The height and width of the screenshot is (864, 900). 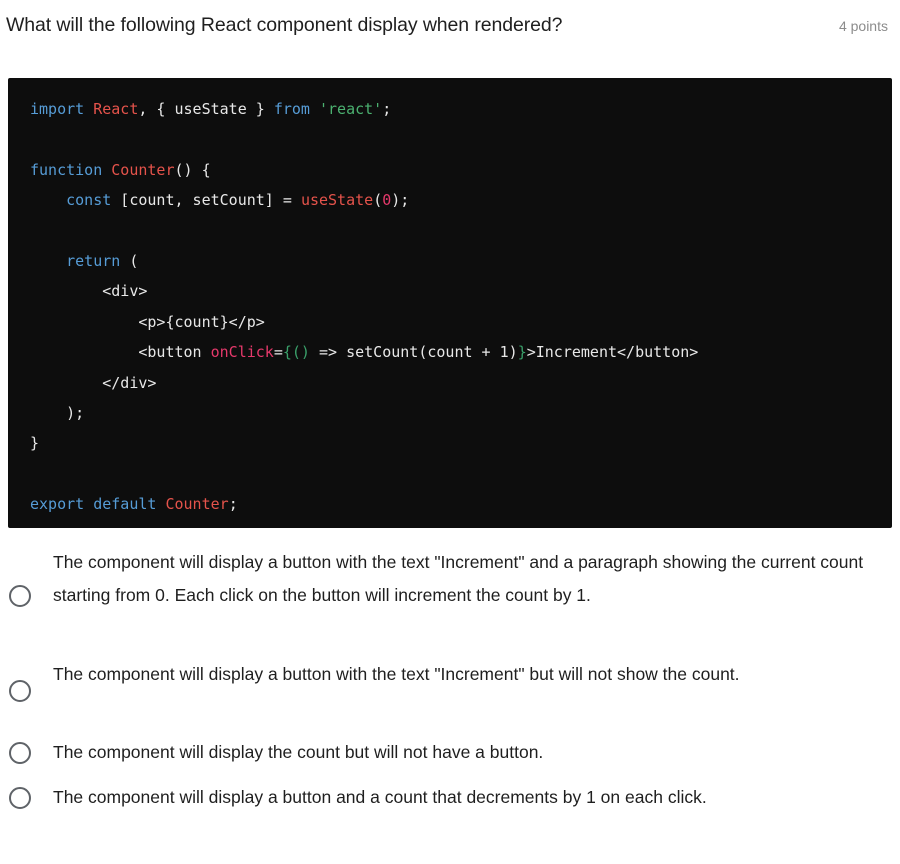 What do you see at coordinates (20, 752) in the screenshot?
I see `radio-button-c` at bounding box center [20, 752].